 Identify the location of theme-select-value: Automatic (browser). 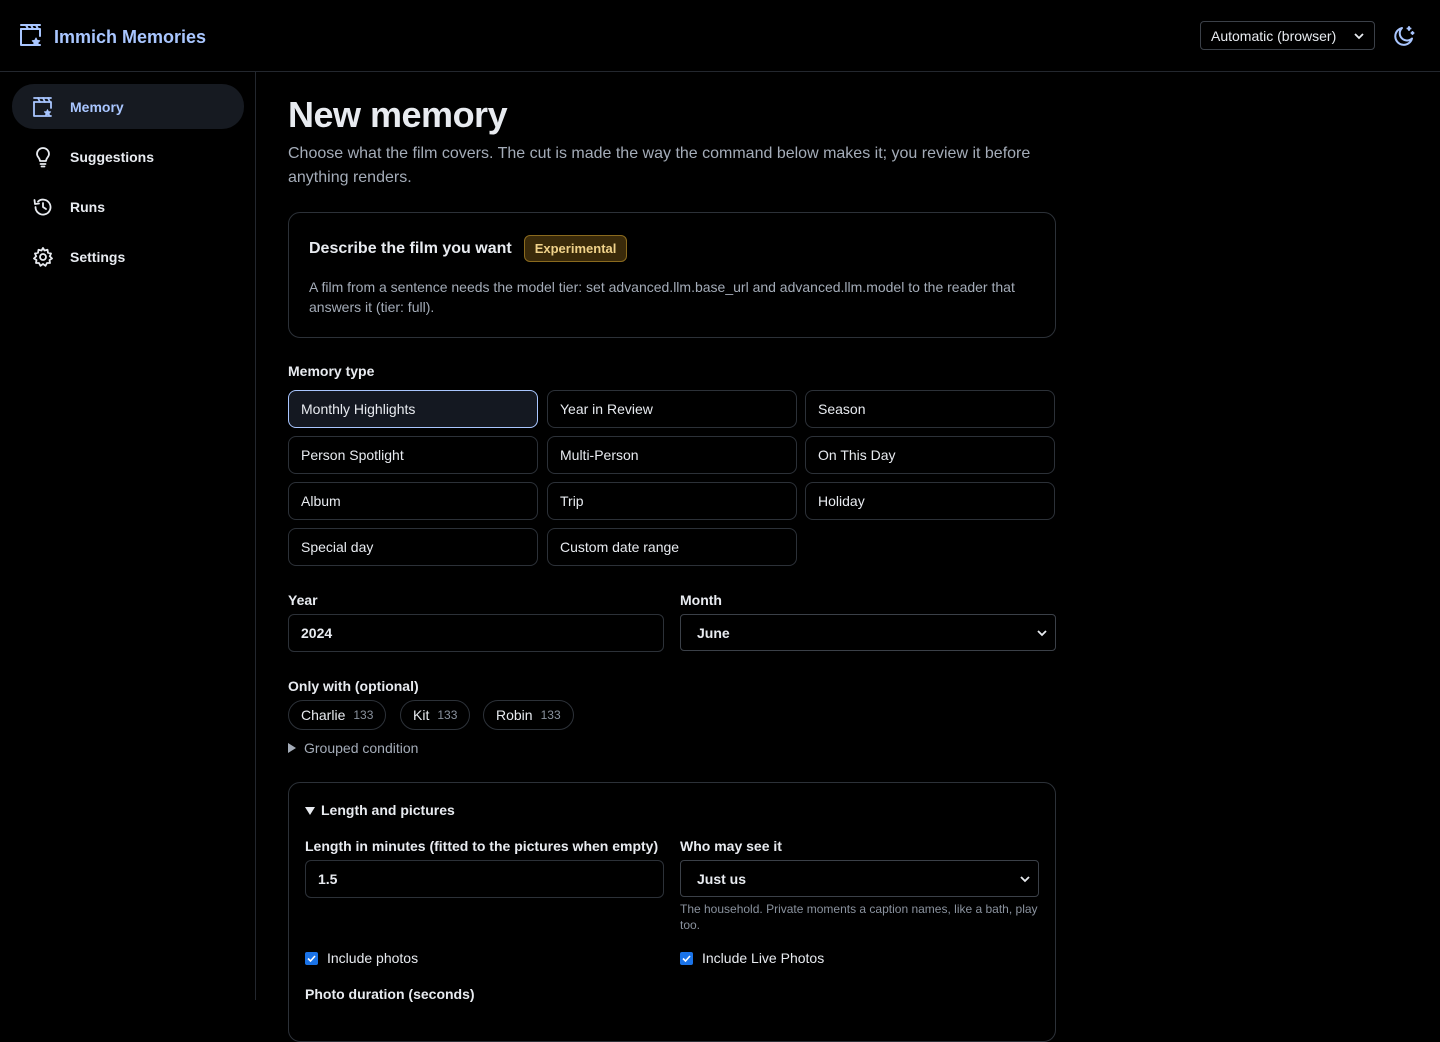
(1274, 35).